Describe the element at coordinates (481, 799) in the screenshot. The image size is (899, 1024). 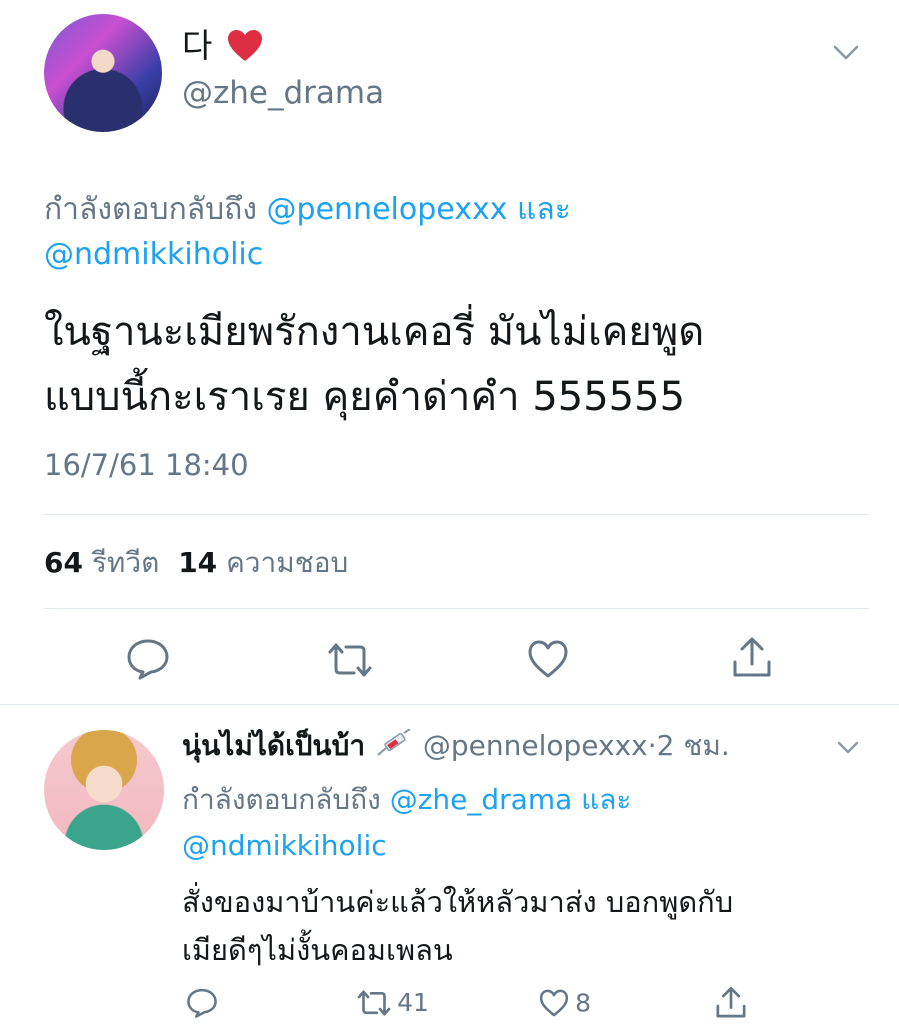
I see `mention-link: @zhe_drama` at that location.